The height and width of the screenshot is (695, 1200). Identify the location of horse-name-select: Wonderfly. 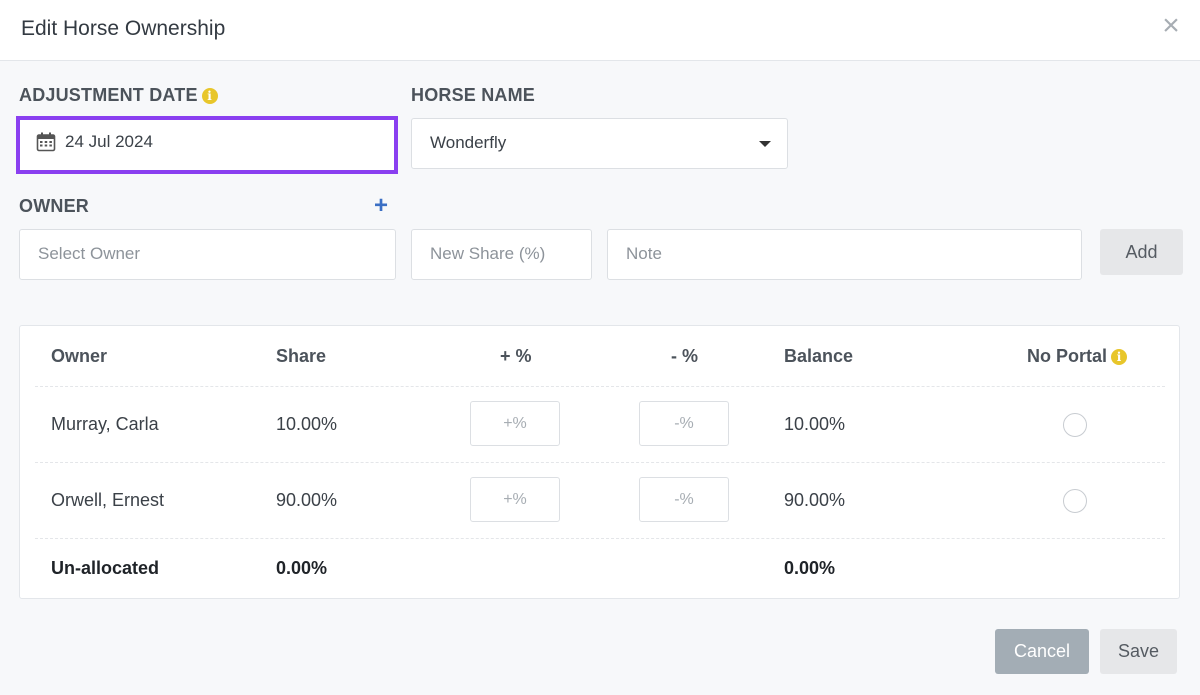
(599, 143).